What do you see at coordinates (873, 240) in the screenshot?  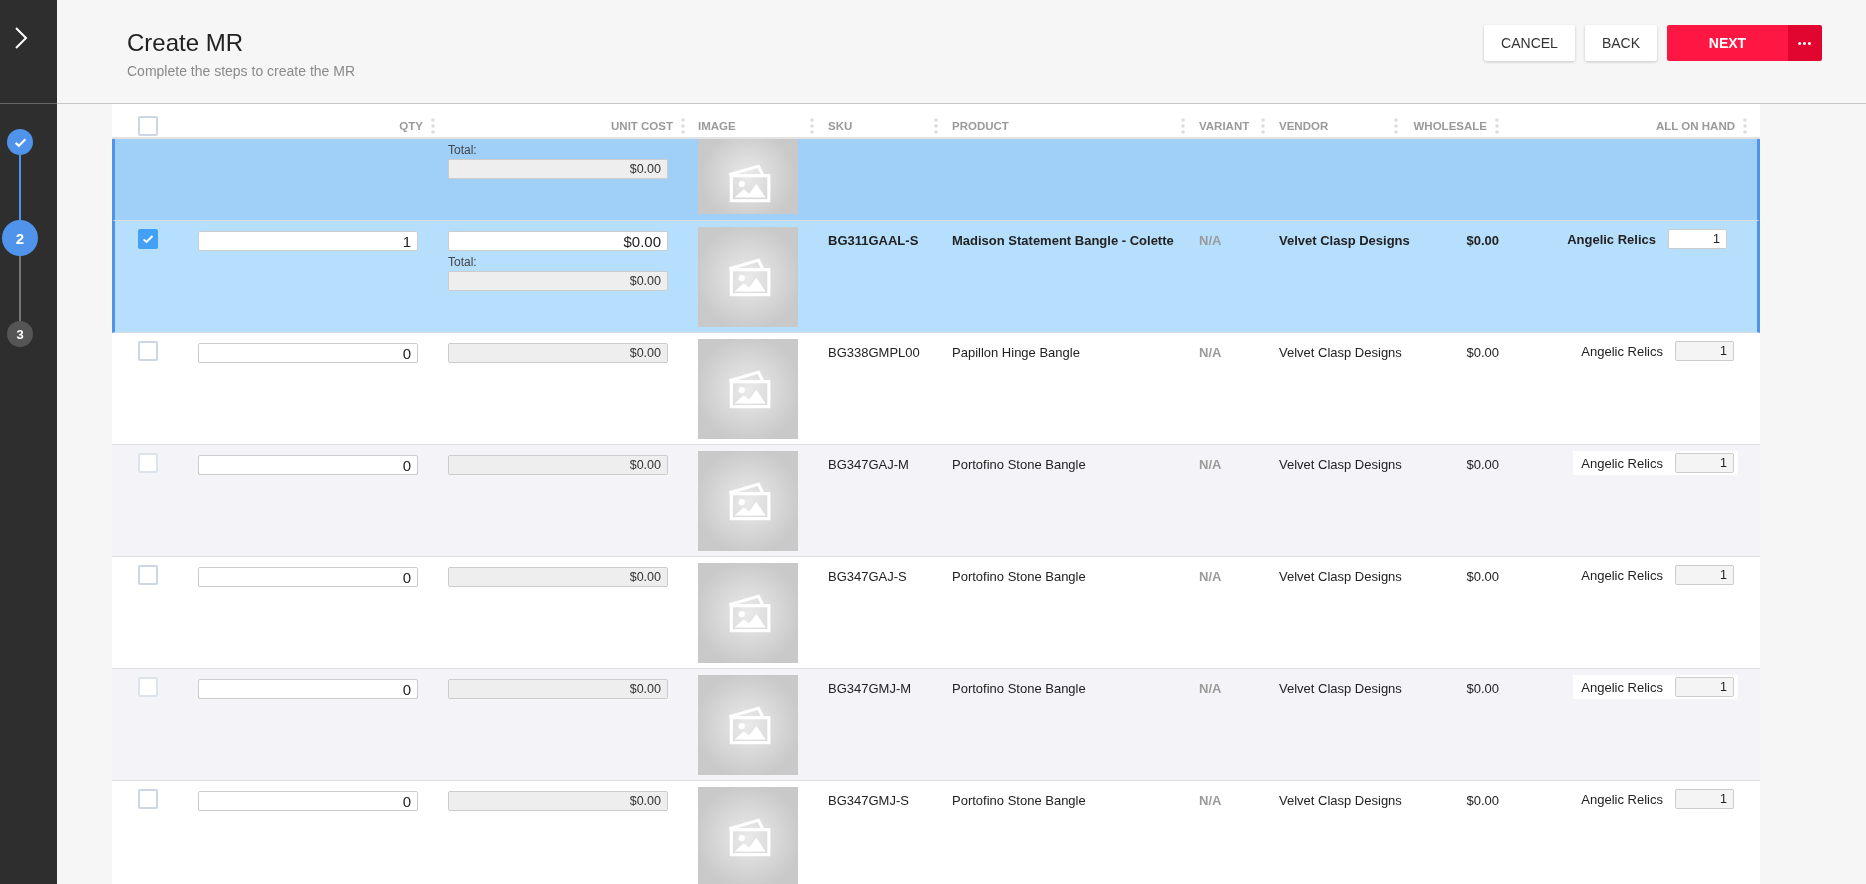 I see `sku-text: BG311GAAL-S` at bounding box center [873, 240].